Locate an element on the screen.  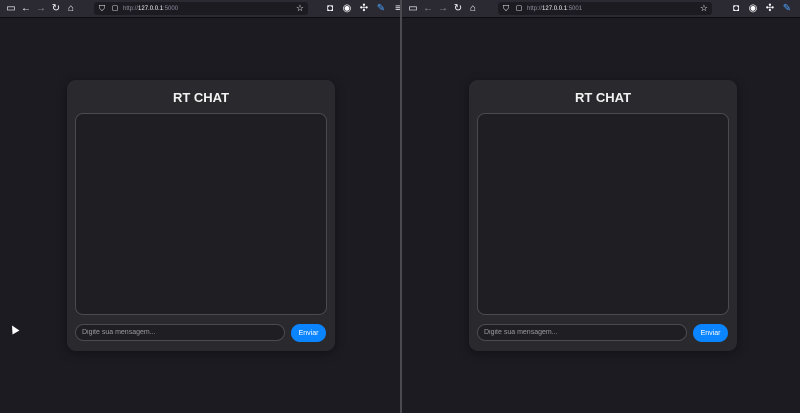
mouse-cursor-icon is located at coordinates (14, 329).